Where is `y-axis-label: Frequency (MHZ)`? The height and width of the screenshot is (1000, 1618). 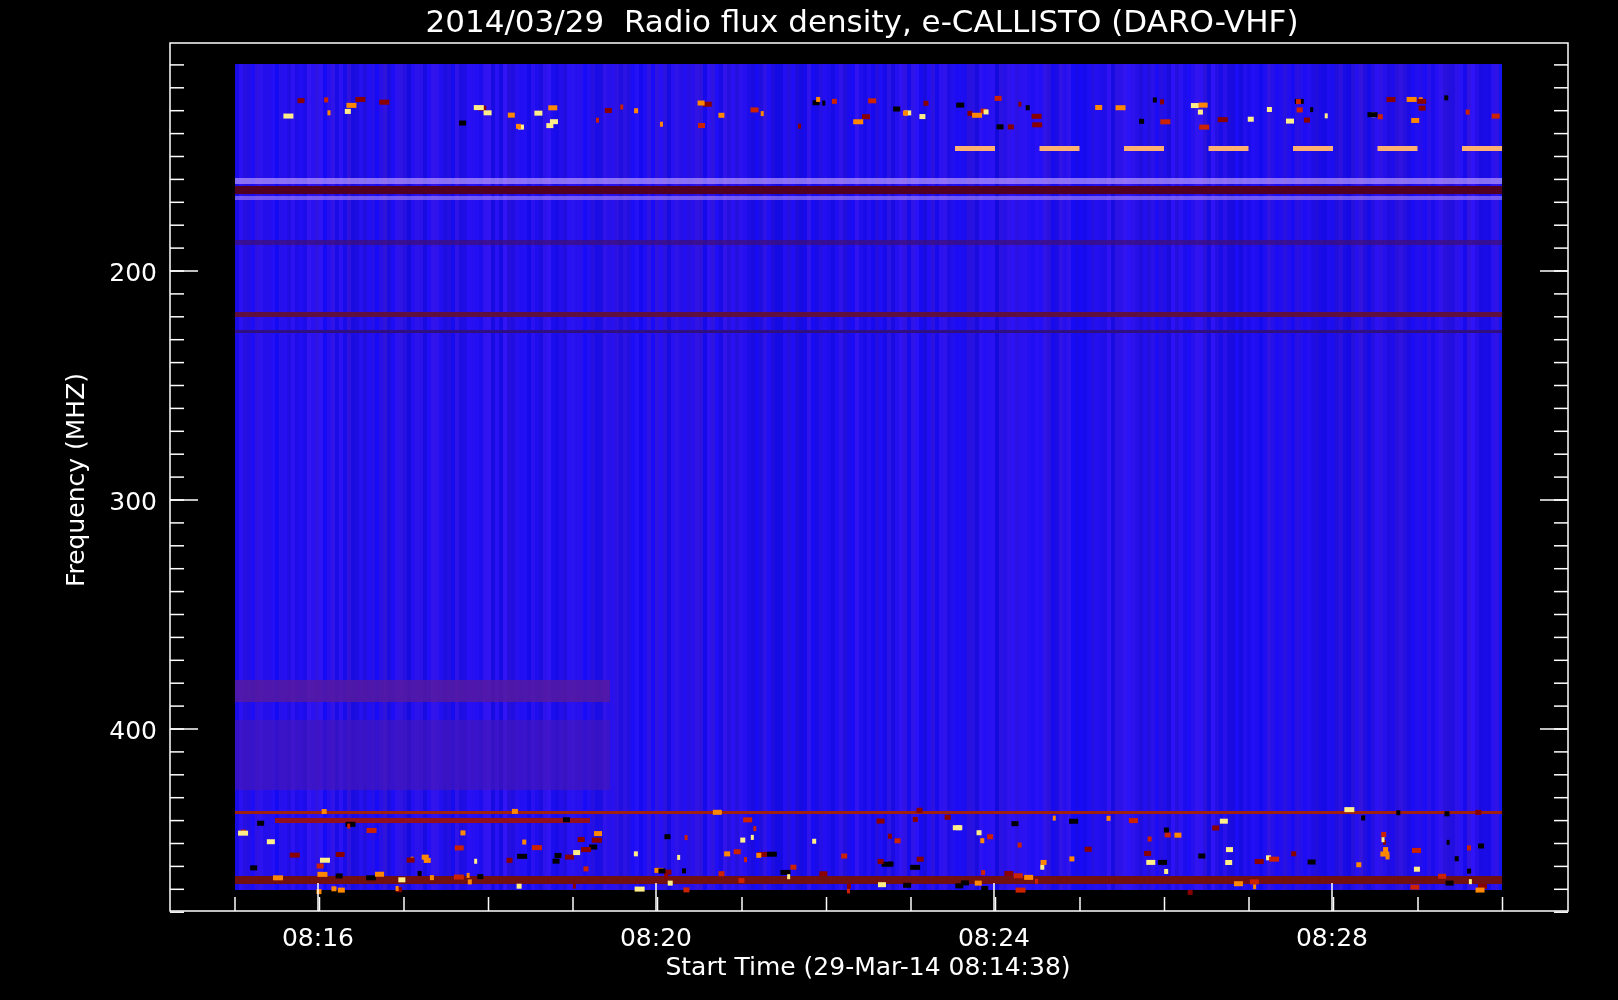 y-axis-label: Frequency (MHZ) is located at coordinates (75, 480).